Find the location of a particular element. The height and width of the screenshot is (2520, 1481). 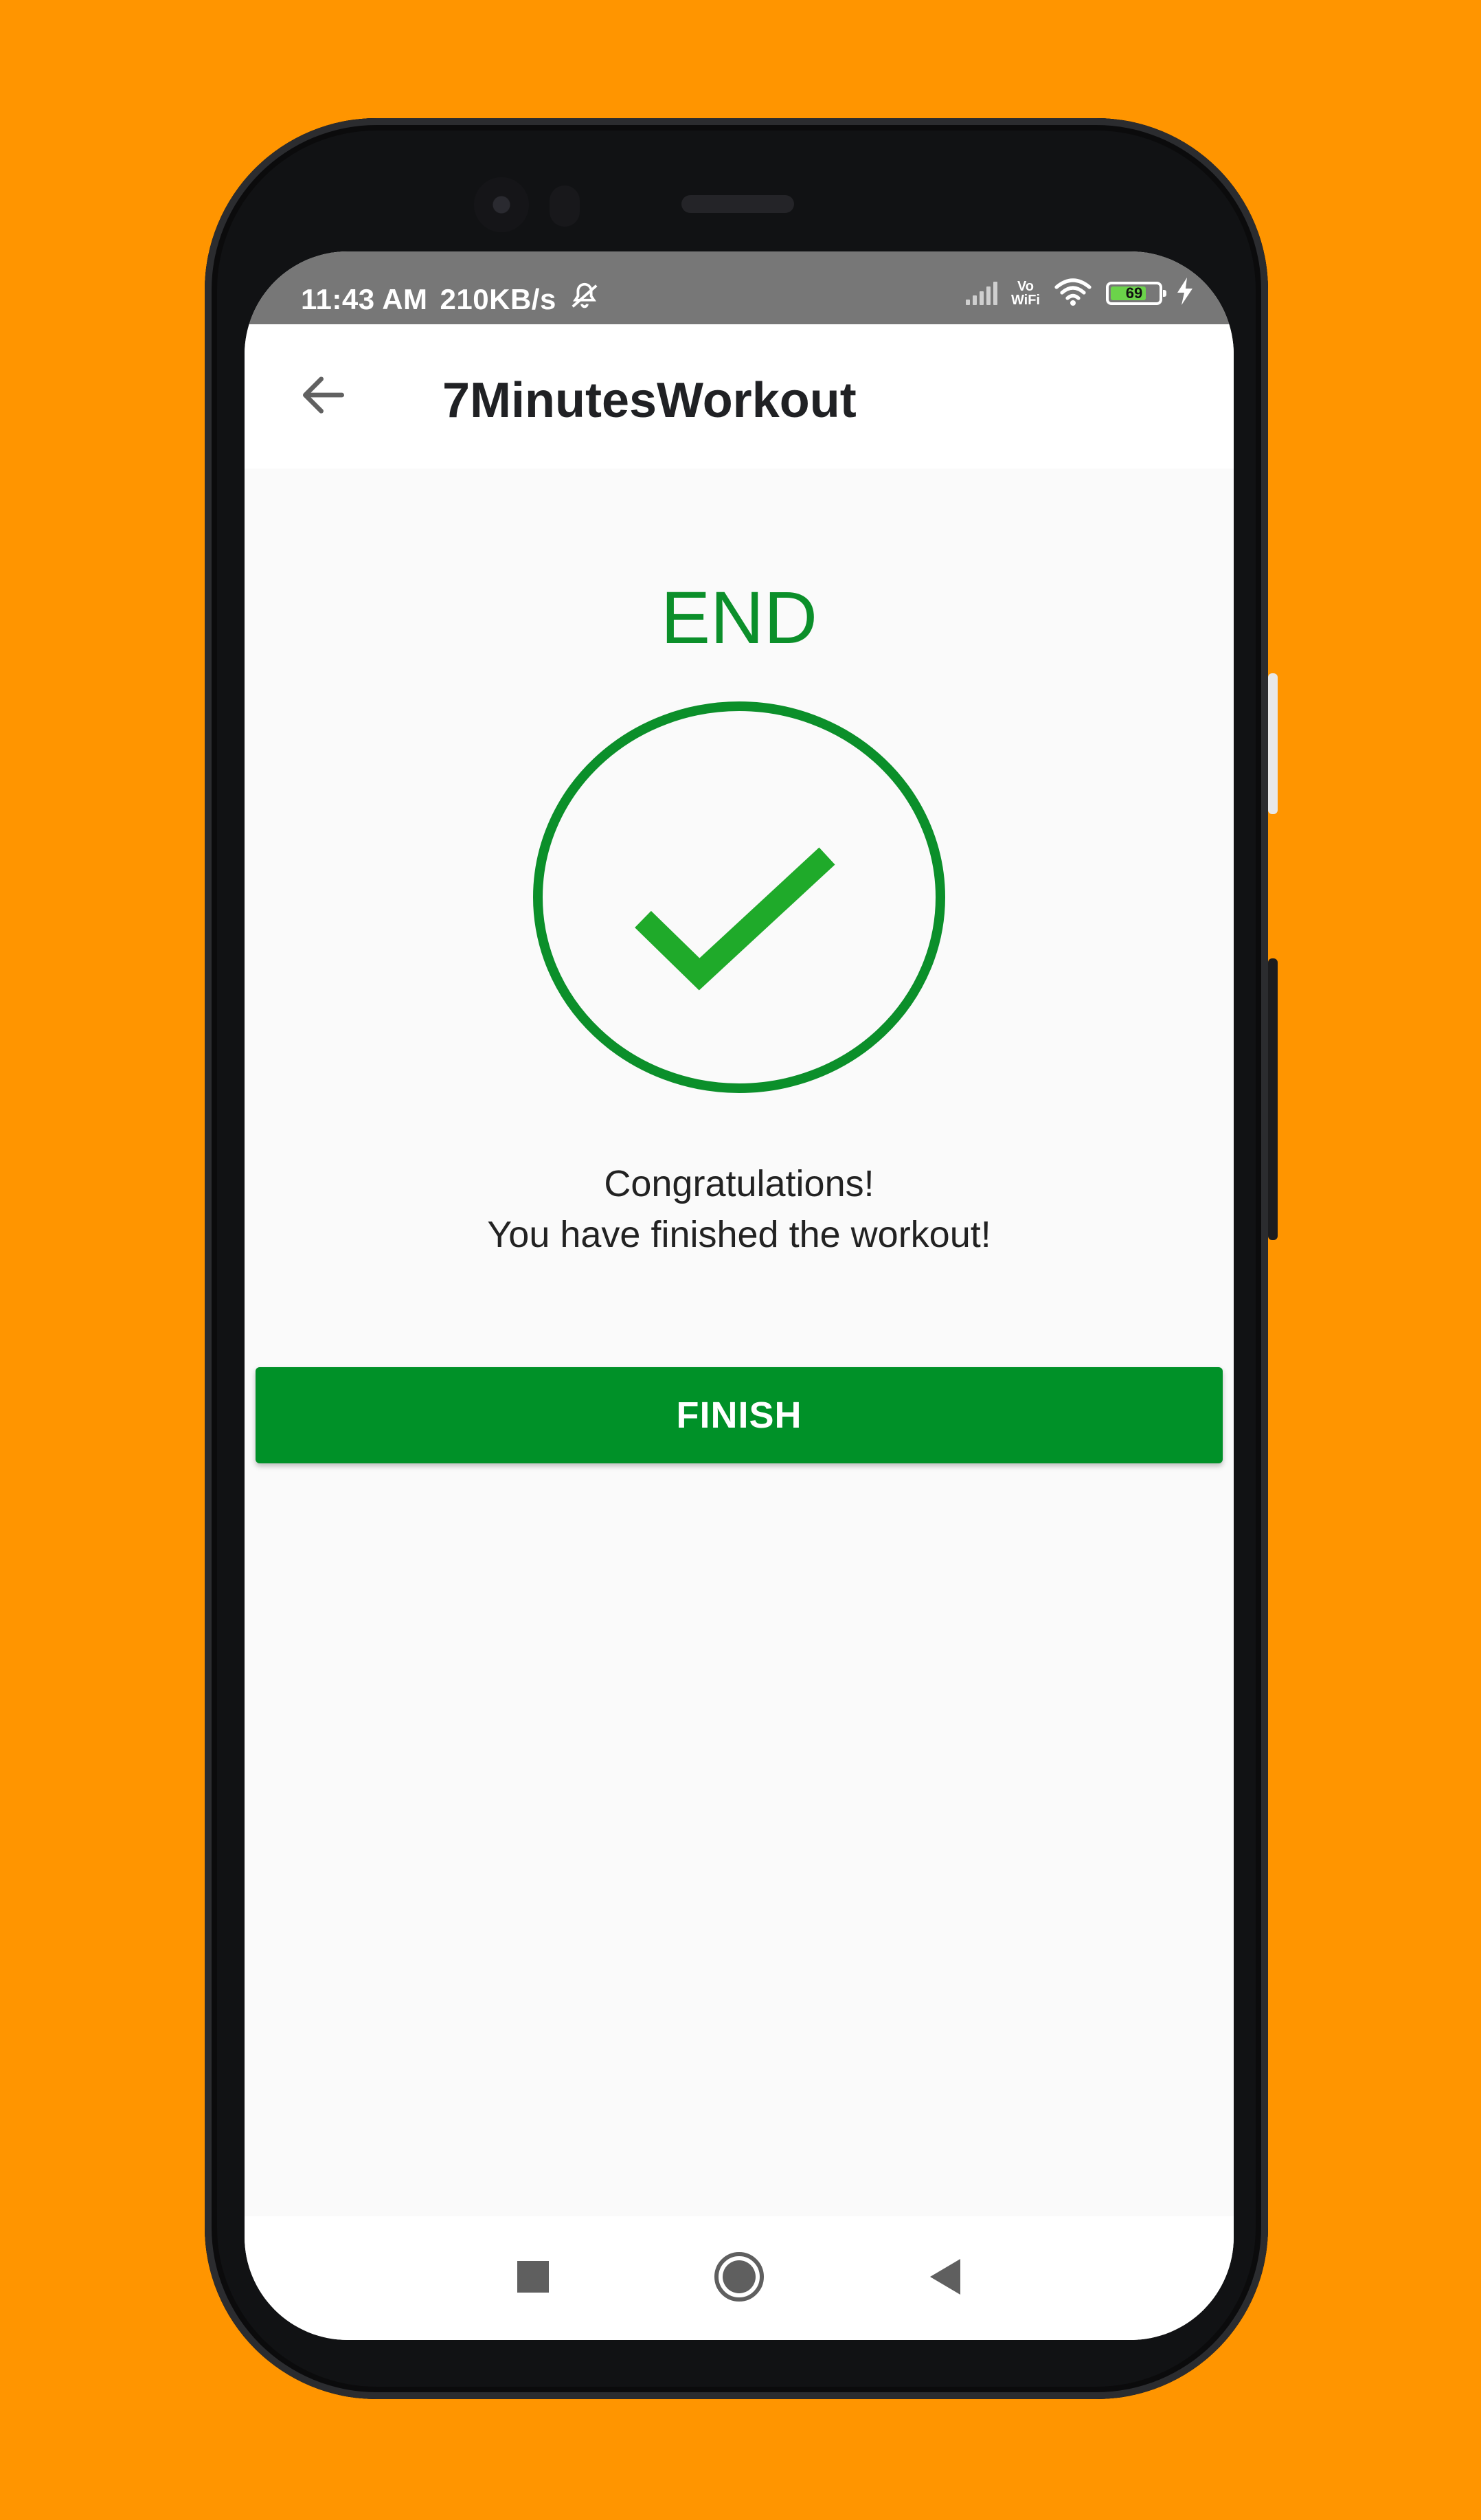

status-speed: 210KB/s is located at coordinates (498, 299).